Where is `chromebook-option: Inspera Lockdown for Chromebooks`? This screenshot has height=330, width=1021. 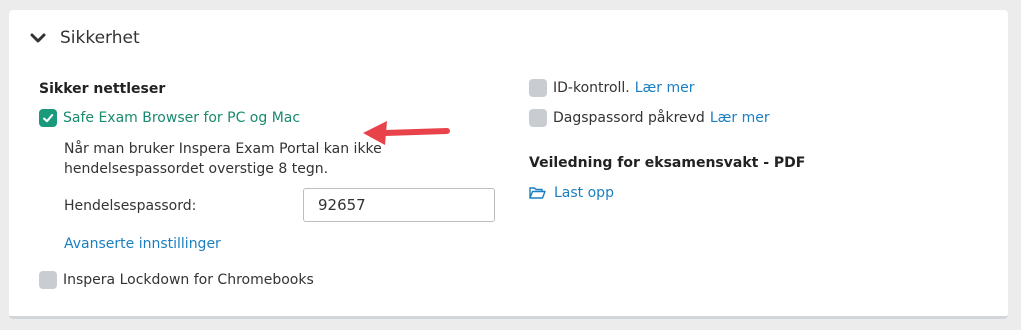 chromebook-option: Inspera Lockdown for Chromebooks is located at coordinates (176, 280).